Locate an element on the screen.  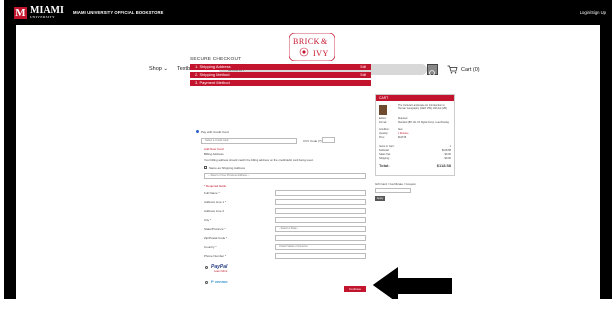
step-shipping-address: 1. Shipping Address Edit is located at coordinates (280, 67).